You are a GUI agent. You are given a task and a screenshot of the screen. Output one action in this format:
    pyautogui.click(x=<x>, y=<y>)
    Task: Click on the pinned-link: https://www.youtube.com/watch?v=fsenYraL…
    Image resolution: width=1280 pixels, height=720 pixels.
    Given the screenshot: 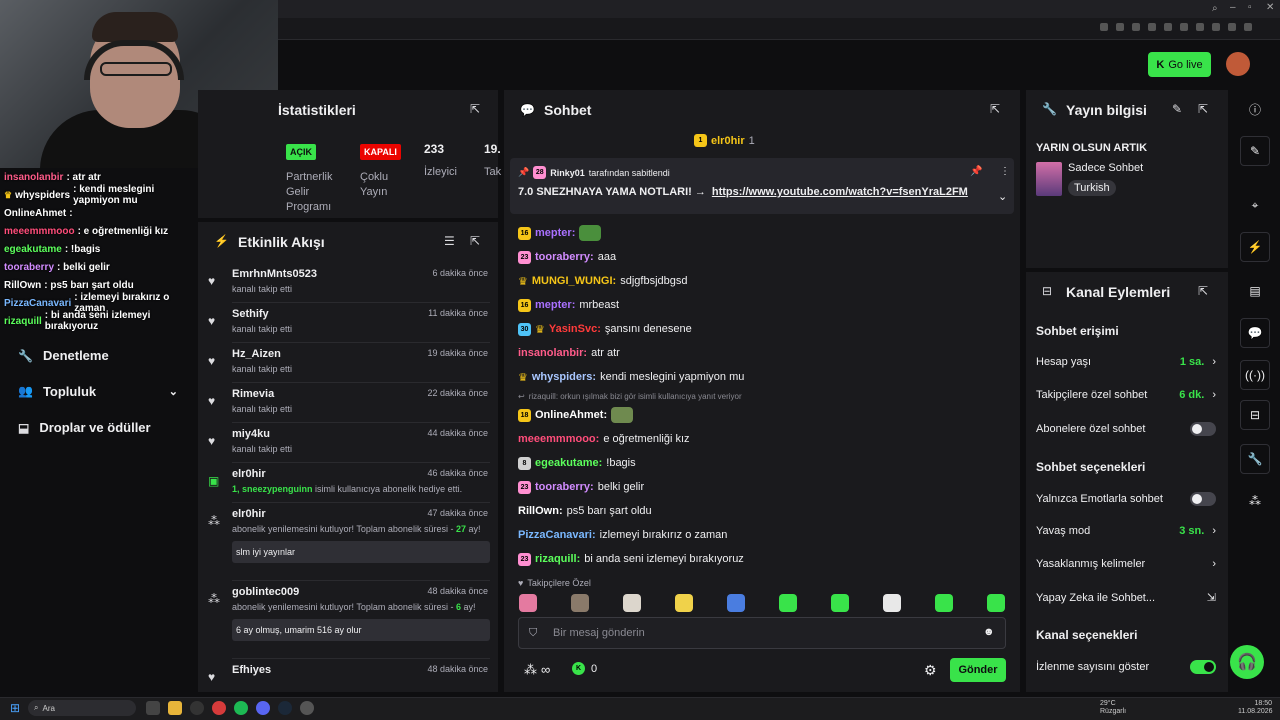 What is the action you would take?
    pyautogui.click(x=840, y=192)
    